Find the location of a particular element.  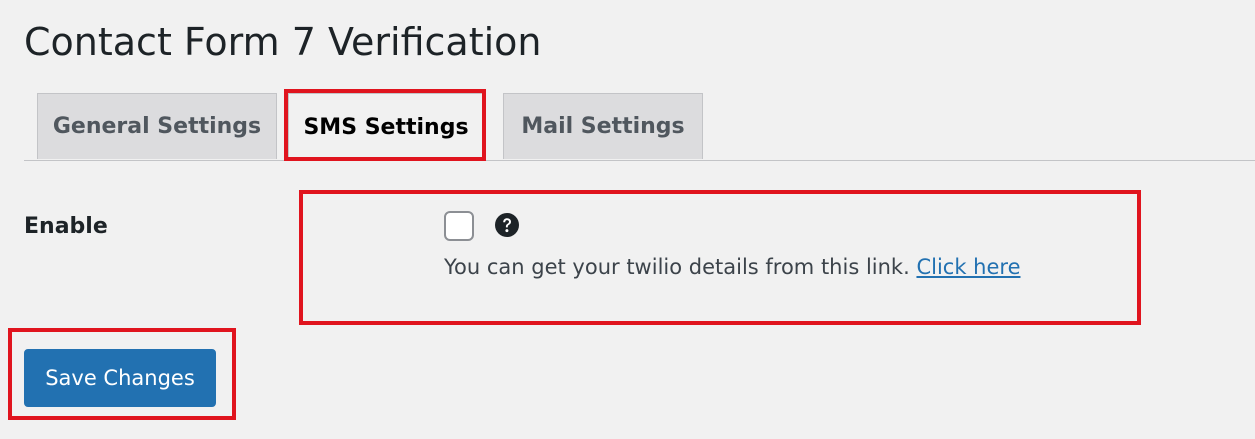

save-changes-button: Save Changes is located at coordinates (120, 378).